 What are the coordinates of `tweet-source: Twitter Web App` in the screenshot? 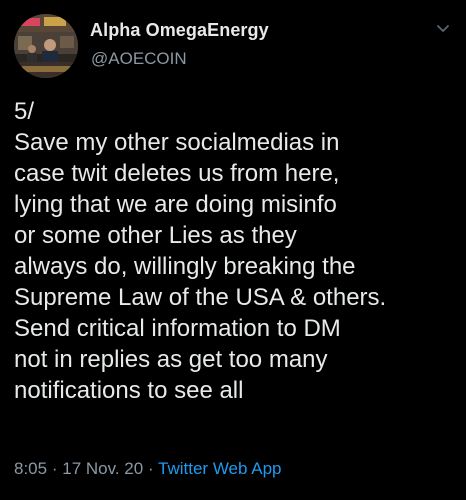 It's located at (219, 468).